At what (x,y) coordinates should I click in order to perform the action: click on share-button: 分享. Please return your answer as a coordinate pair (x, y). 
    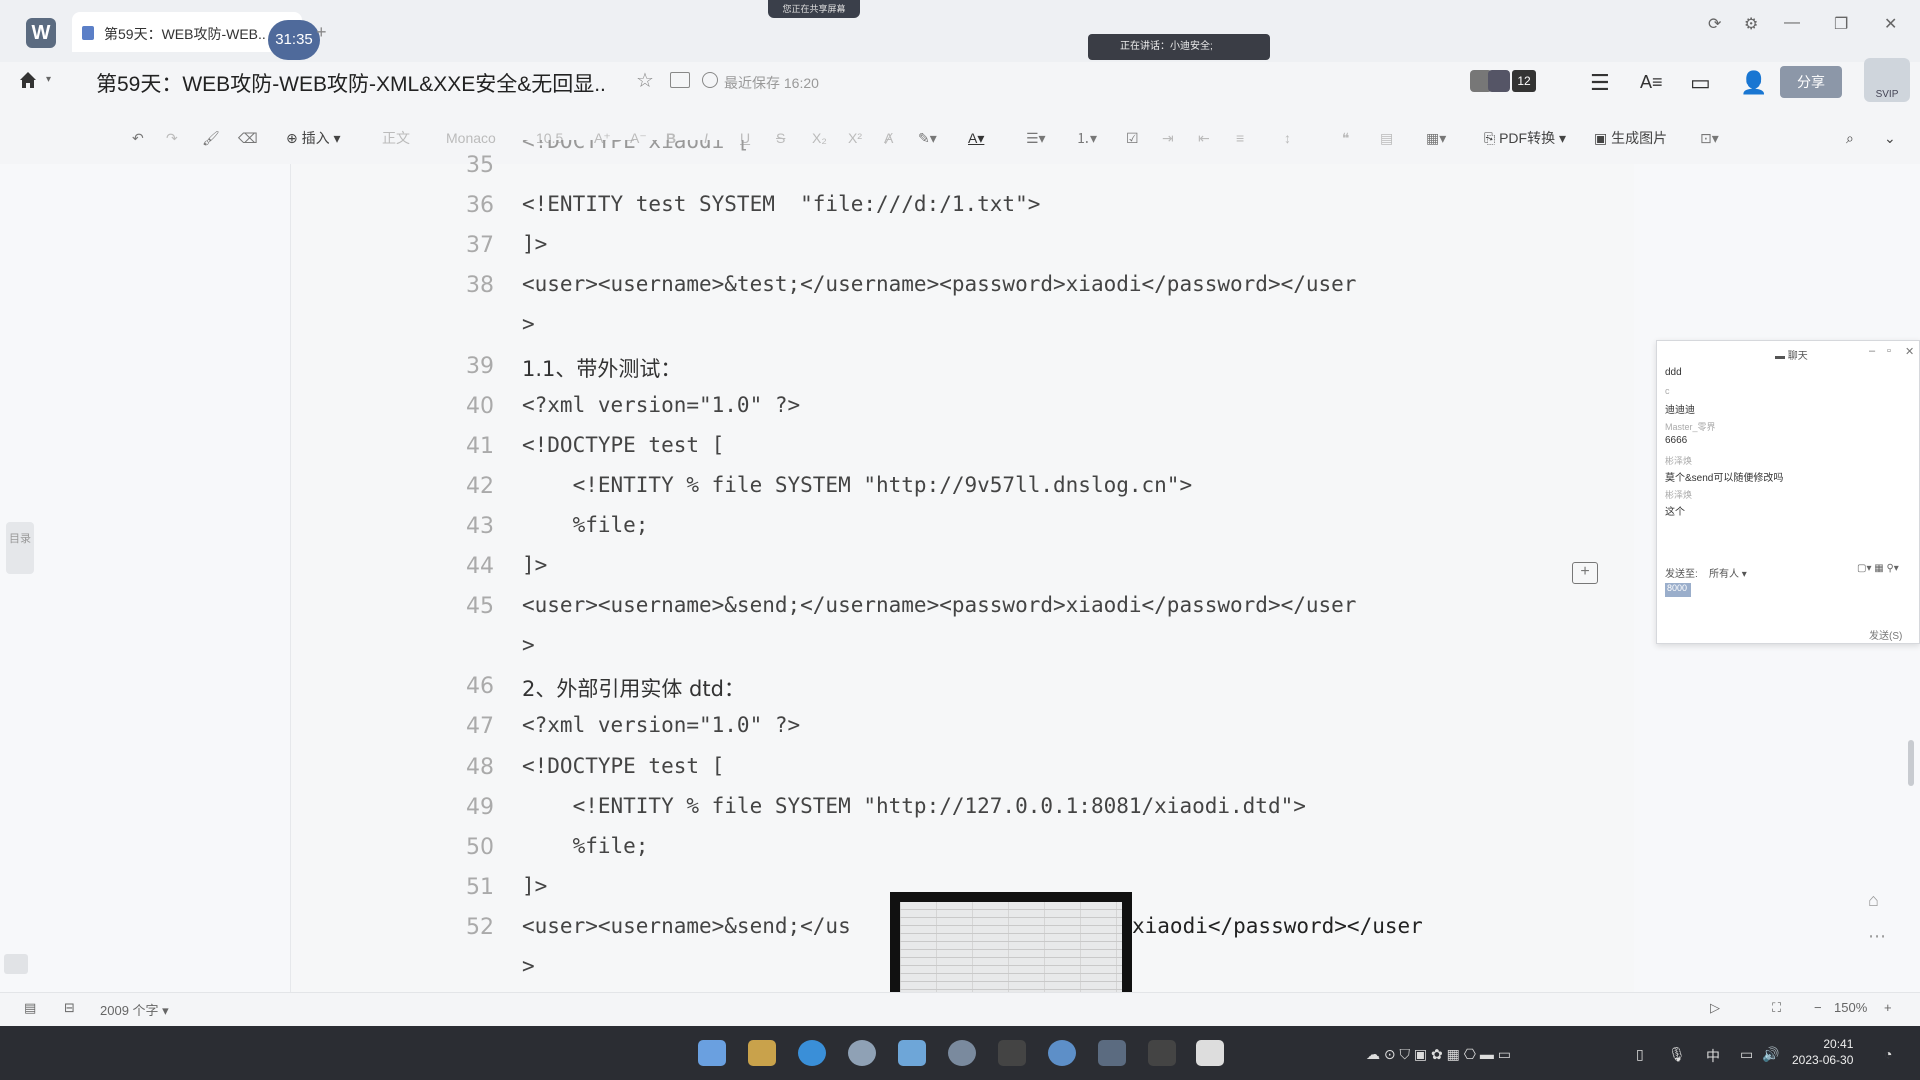
    Looking at the image, I should click on (1811, 82).